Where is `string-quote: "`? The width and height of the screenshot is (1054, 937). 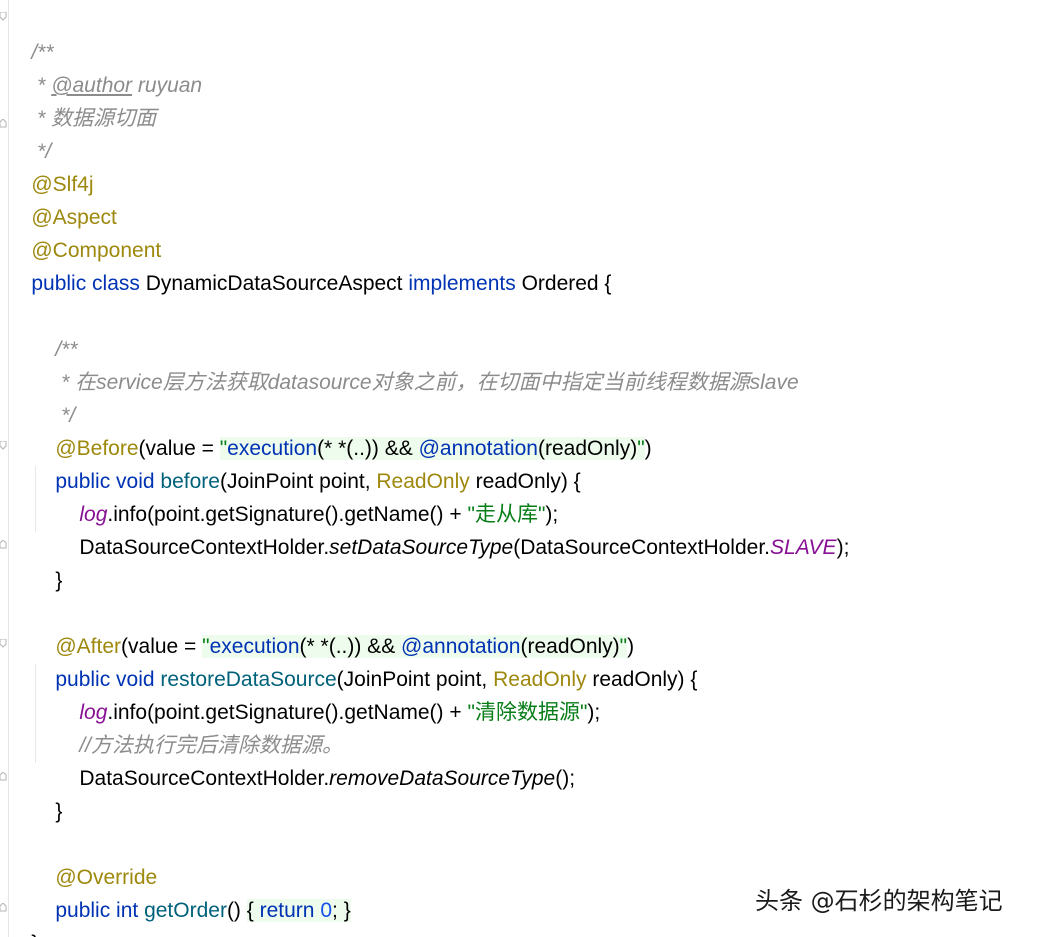 string-quote: " is located at coordinates (641, 448).